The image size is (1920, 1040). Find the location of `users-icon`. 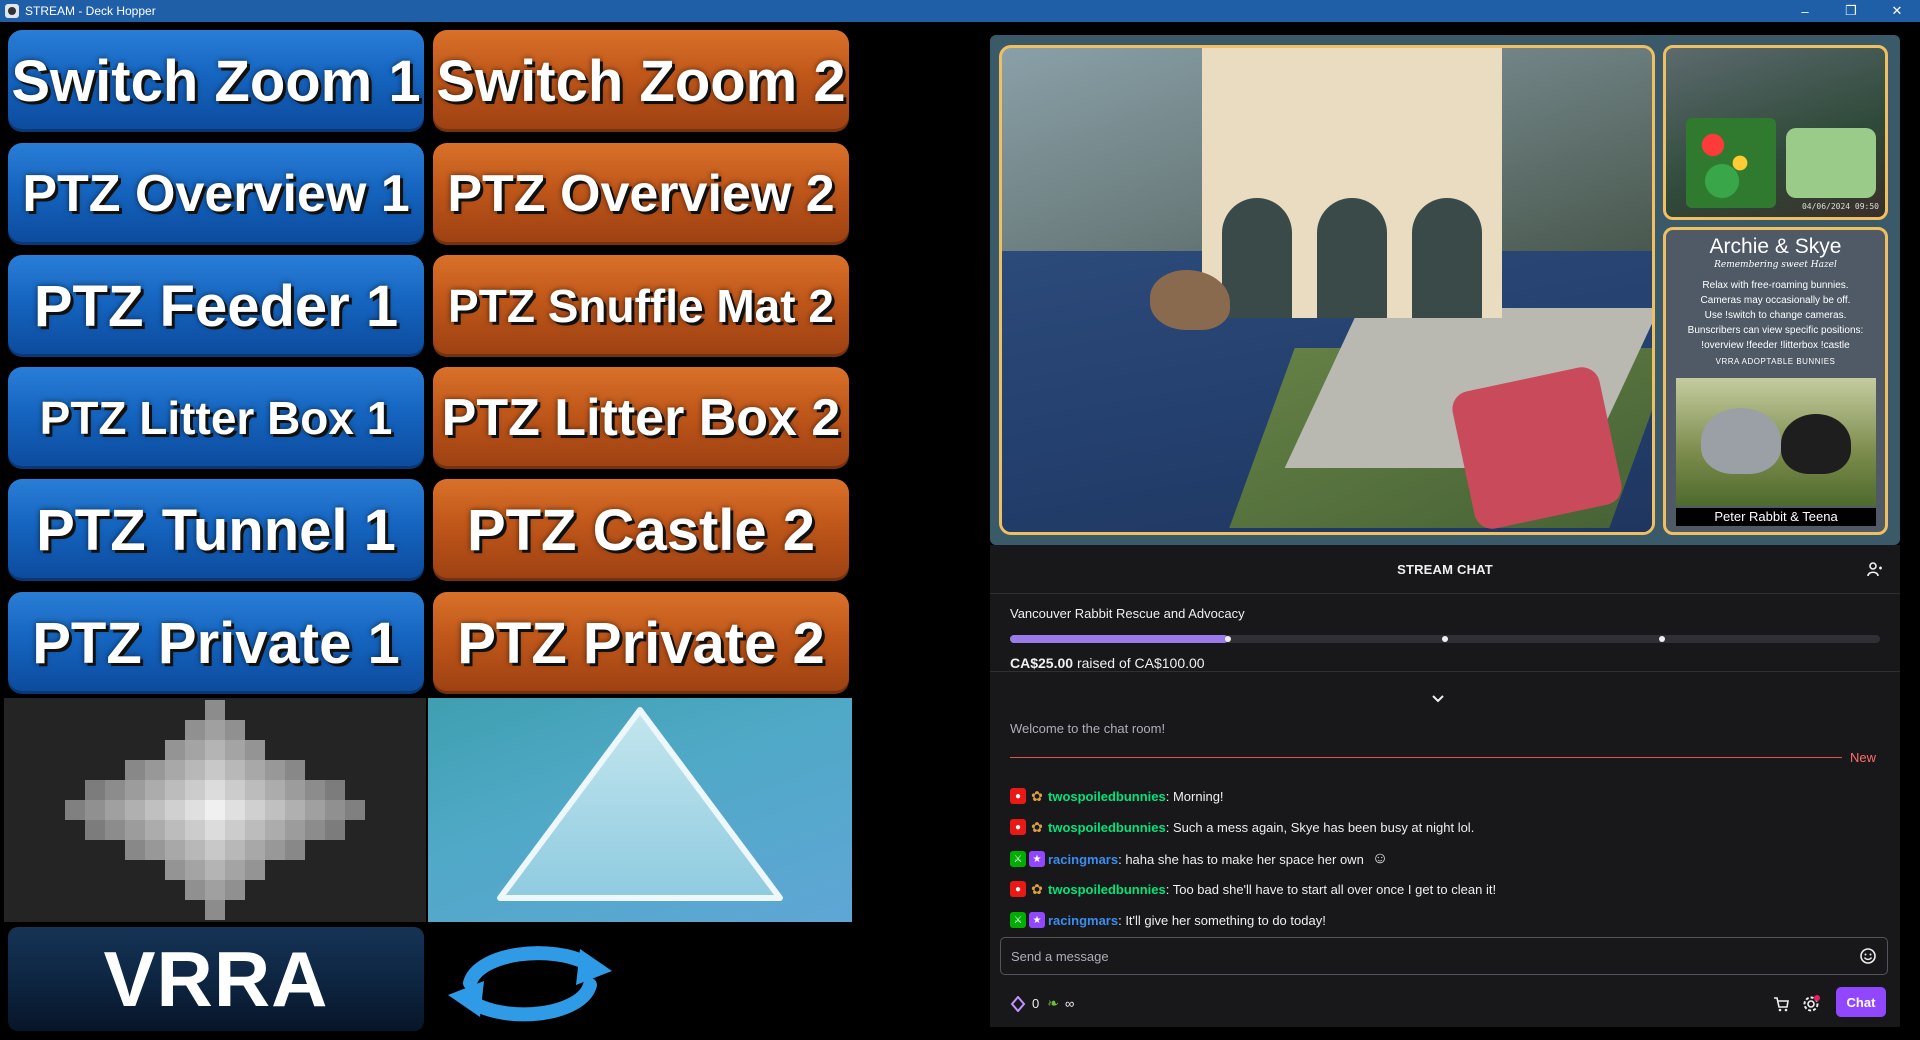

users-icon is located at coordinates (1875, 570).